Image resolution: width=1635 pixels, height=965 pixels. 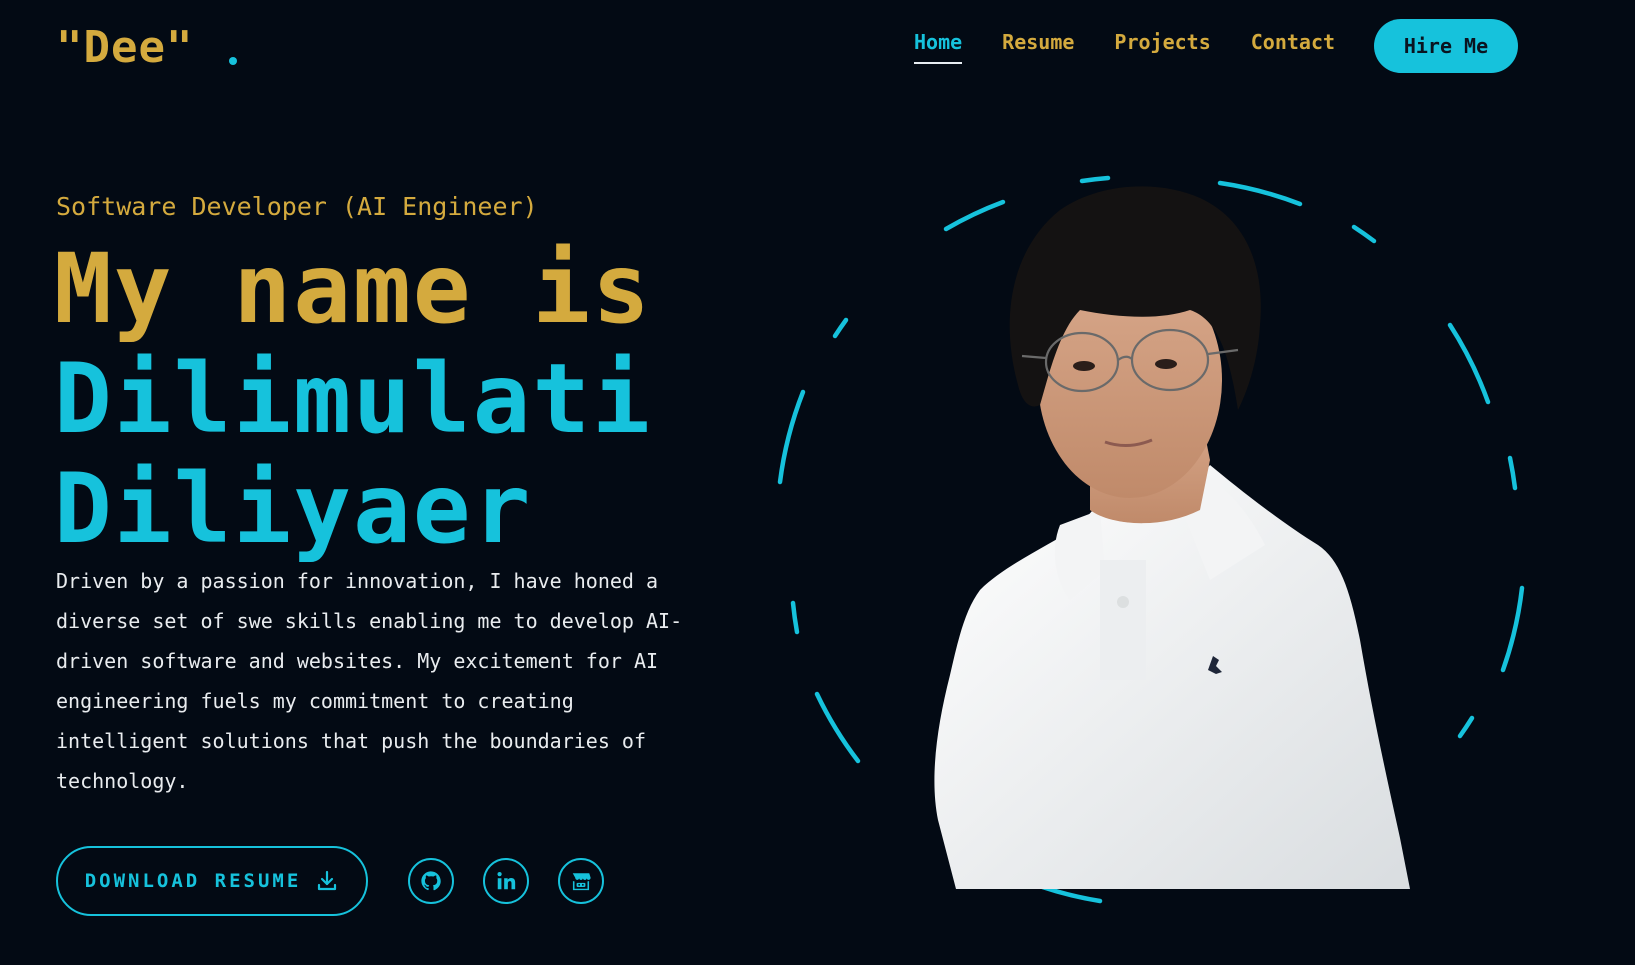 I want to click on itch-link, so click(x=581, y=881).